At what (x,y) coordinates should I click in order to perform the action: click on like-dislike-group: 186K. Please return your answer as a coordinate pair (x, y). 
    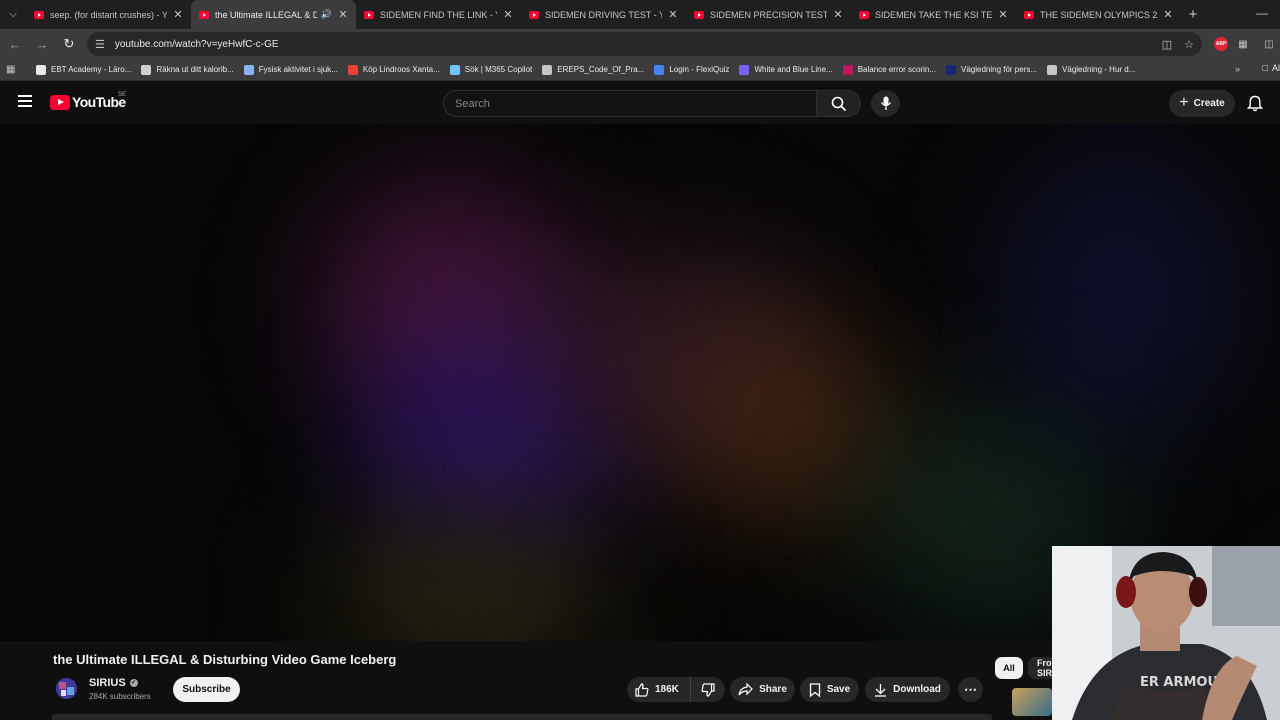
    Looking at the image, I should click on (676, 689).